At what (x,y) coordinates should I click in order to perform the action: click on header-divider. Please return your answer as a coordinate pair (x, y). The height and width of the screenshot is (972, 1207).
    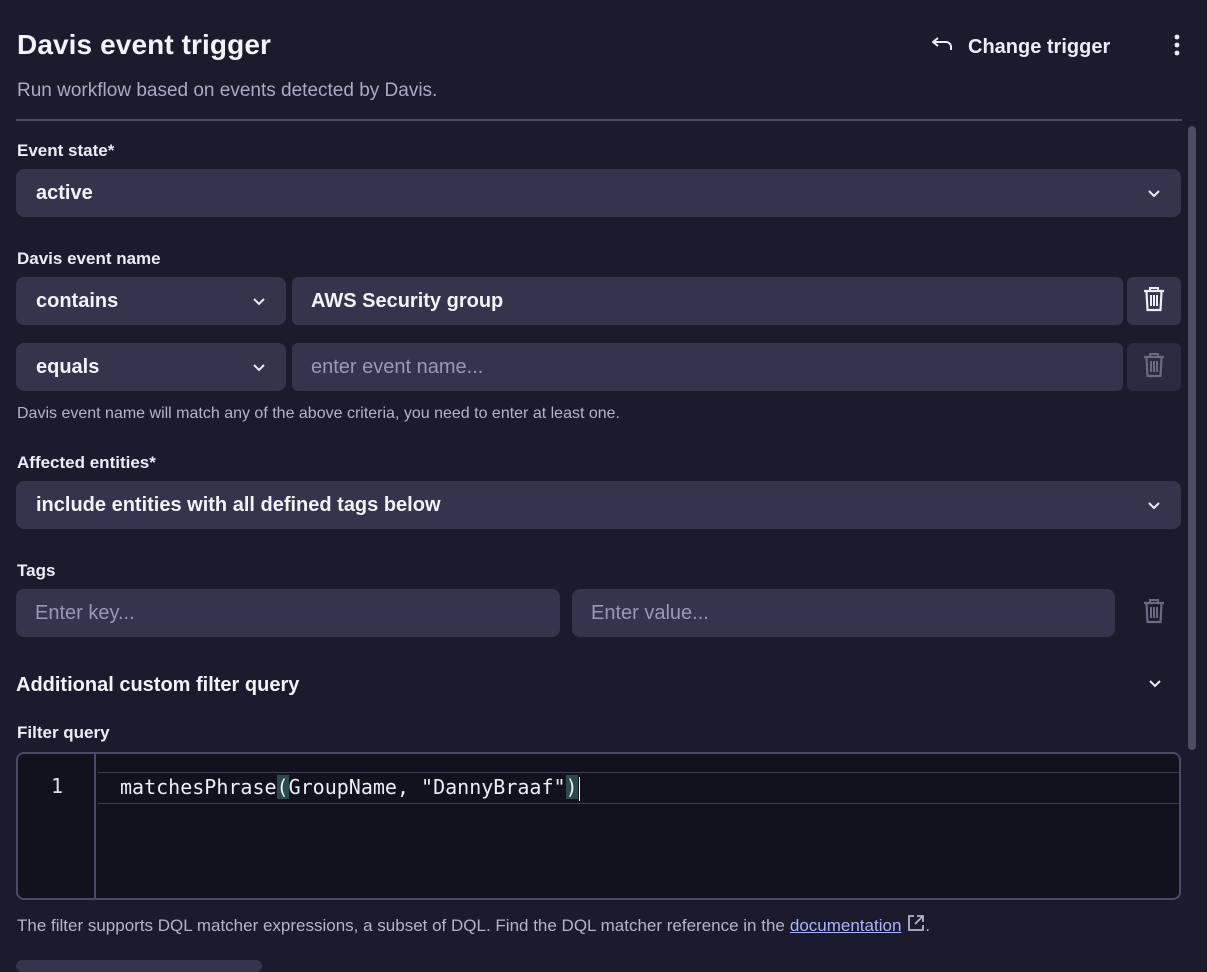
    Looking at the image, I should click on (599, 120).